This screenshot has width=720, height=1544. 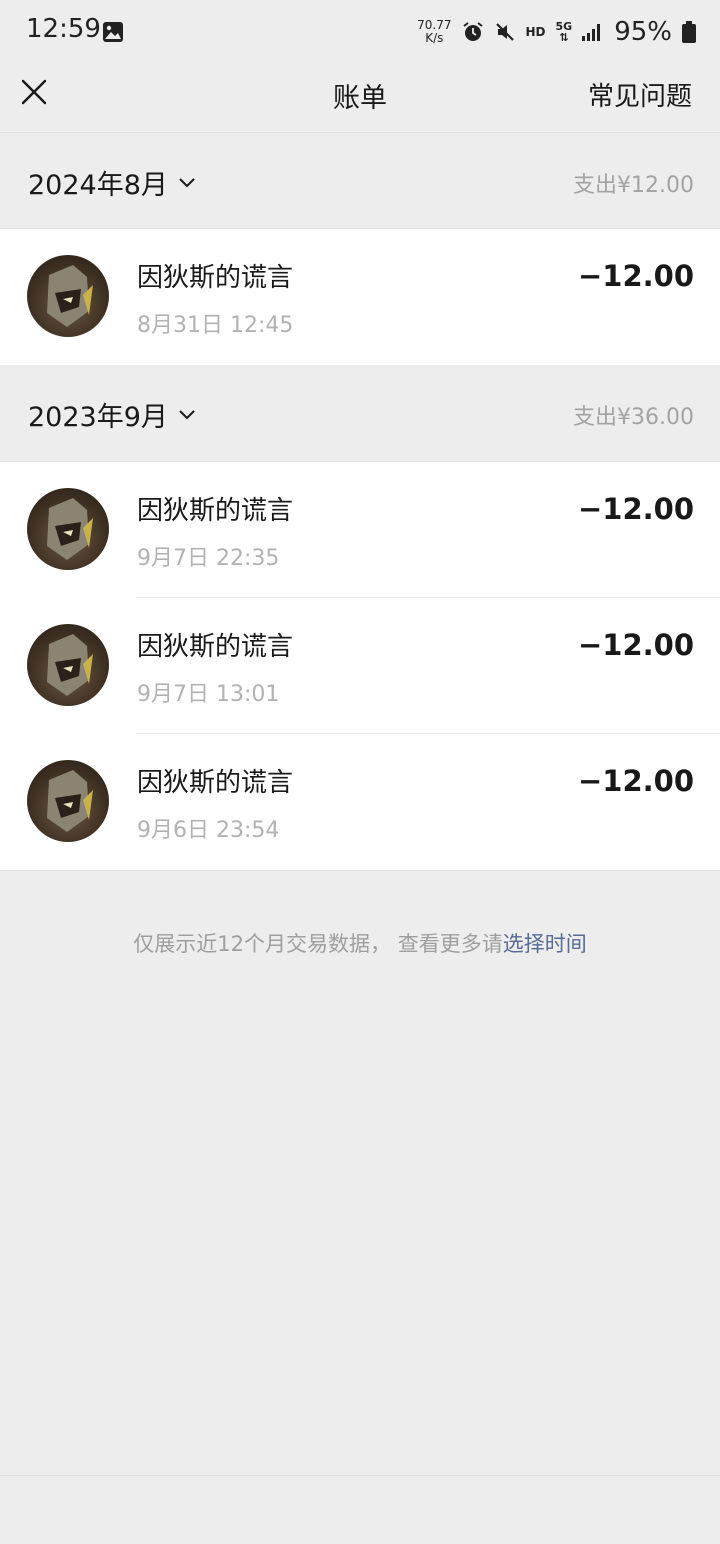 I want to click on net-speed: 70.77 K/s, so click(x=434, y=32).